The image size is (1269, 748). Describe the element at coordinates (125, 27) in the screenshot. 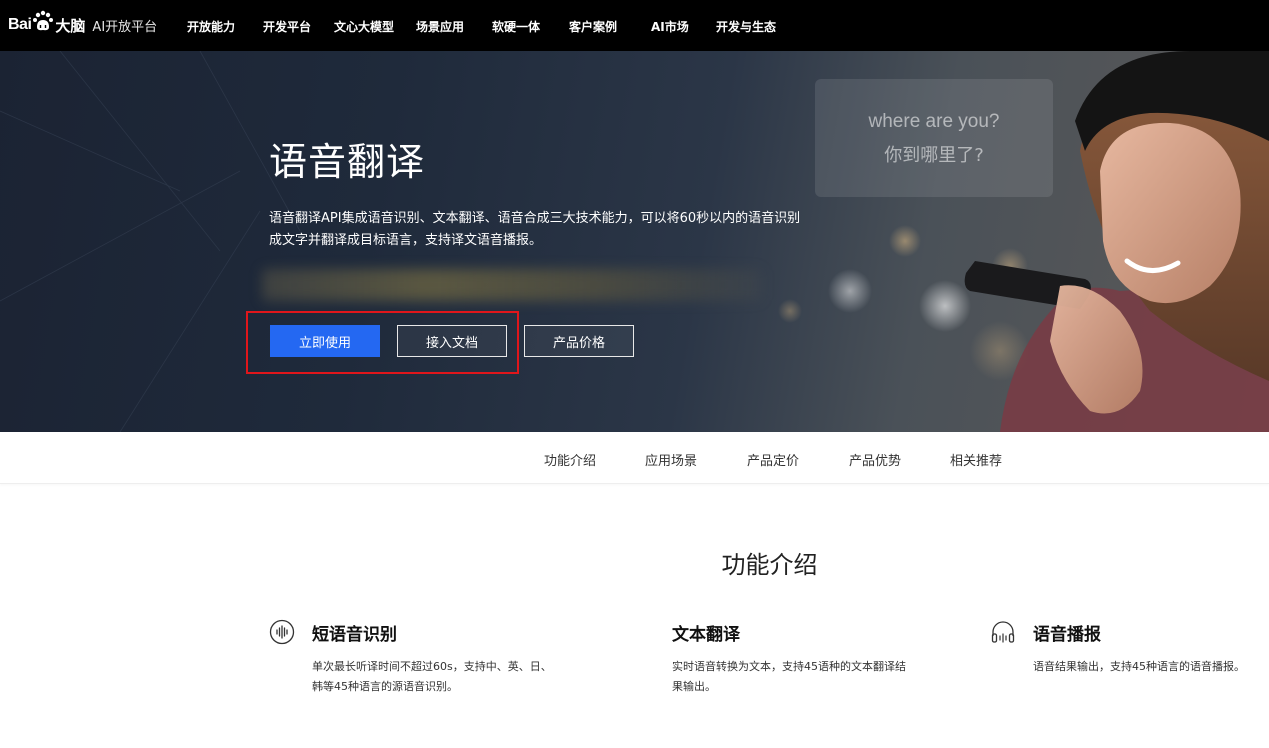

I see `logo-platform-text: AI开放平台` at that location.